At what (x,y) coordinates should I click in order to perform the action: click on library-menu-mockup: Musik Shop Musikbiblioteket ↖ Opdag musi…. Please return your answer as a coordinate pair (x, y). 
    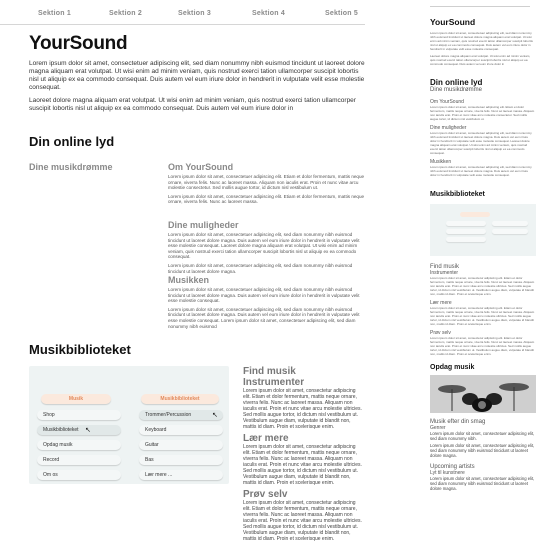
    Looking at the image, I should click on (129, 425).